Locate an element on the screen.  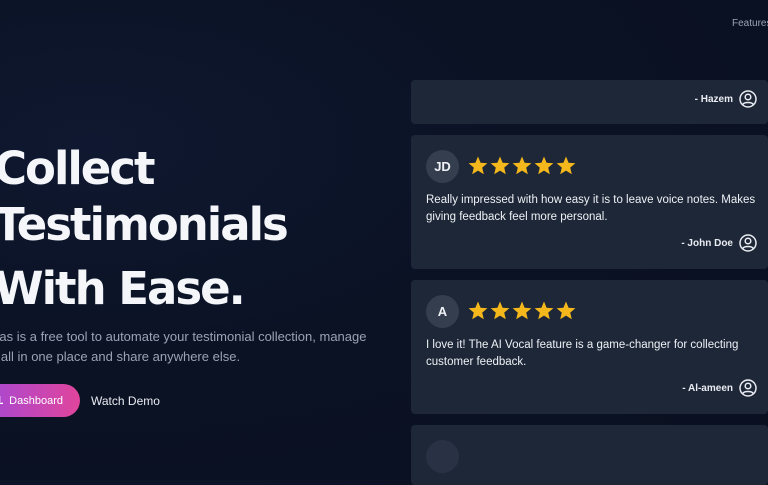
hero-title-line-1: Collect is located at coordinates (143, 169).